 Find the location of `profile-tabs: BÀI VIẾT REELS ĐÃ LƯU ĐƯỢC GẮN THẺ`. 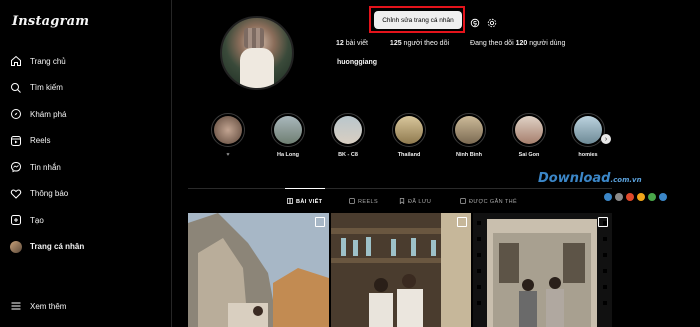

profile-tabs: BÀI VIẾT REELS ĐÃ LƯU ĐƯỢC GẮN THẺ is located at coordinates (350, 202).